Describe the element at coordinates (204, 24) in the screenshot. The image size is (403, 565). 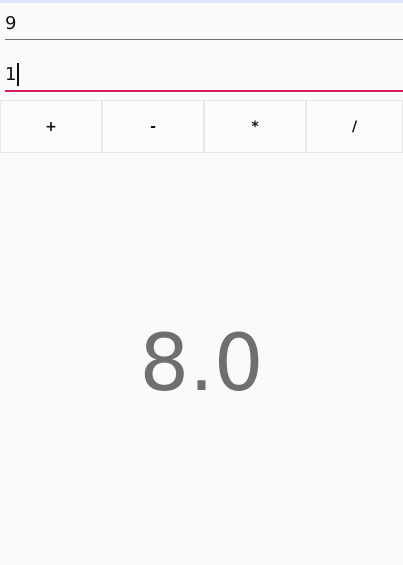
I see `first-number-input: 9` at that location.